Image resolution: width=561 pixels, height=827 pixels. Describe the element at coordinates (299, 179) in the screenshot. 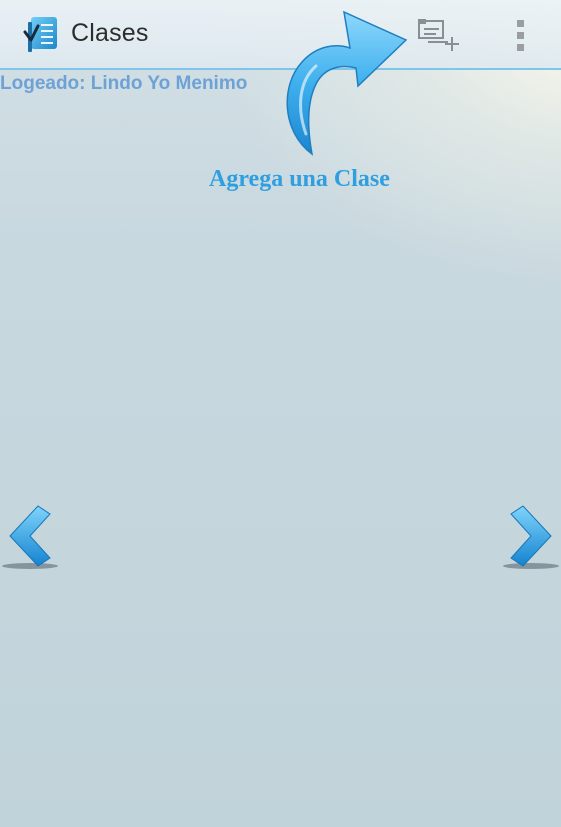

I see `add-class-hint: Agrega una Clase` at that location.